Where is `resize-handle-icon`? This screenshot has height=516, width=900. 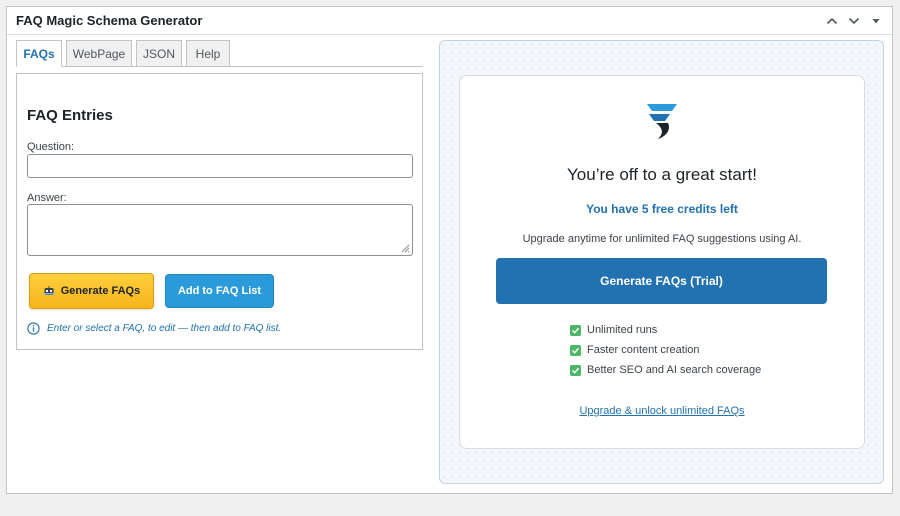
resize-handle-icon is located at coordinates (405, 248).